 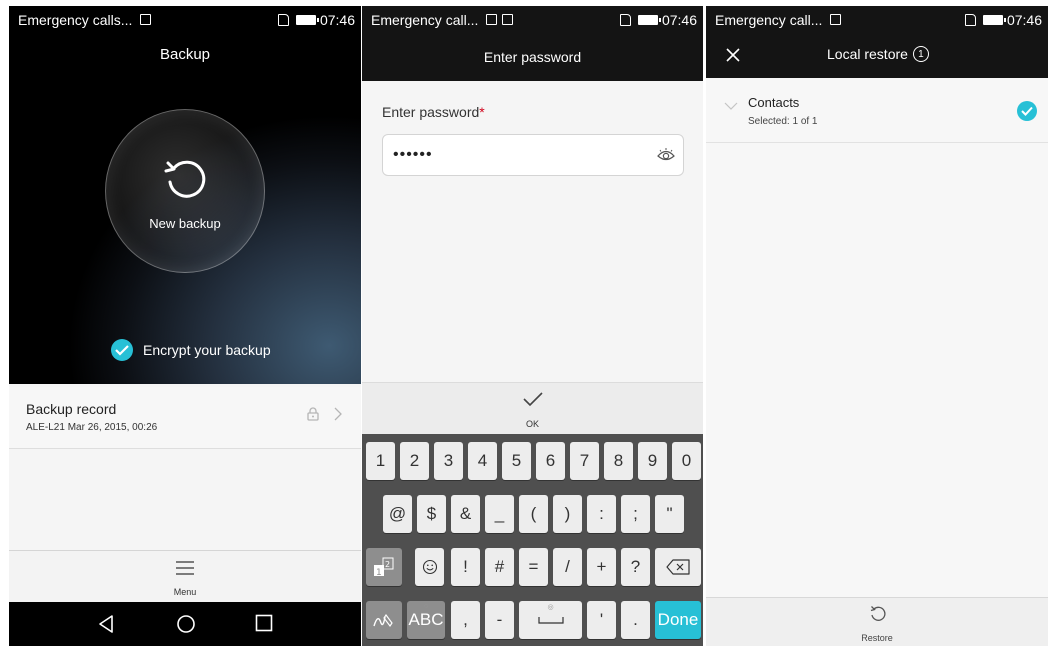 I want to click on restore-icon, so click(x=878, y=613).